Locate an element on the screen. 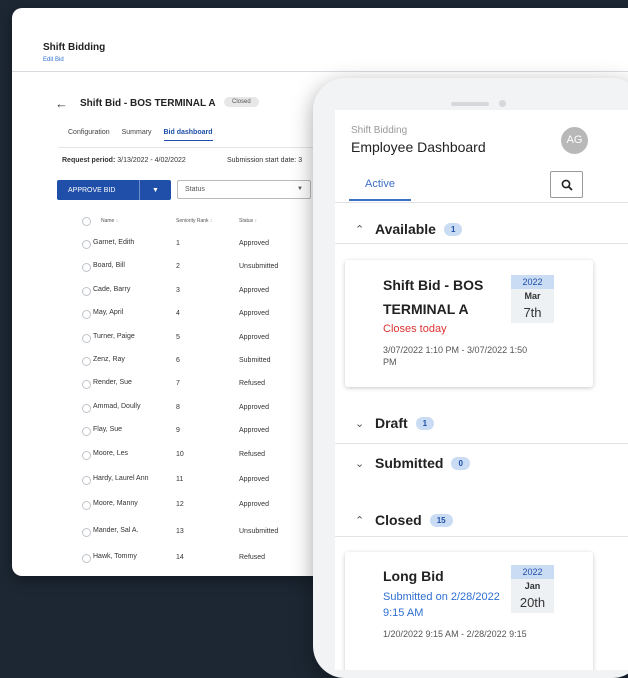 The height and width of the screenshot is (678, 628). search-button is located at coordinates (566, 184).